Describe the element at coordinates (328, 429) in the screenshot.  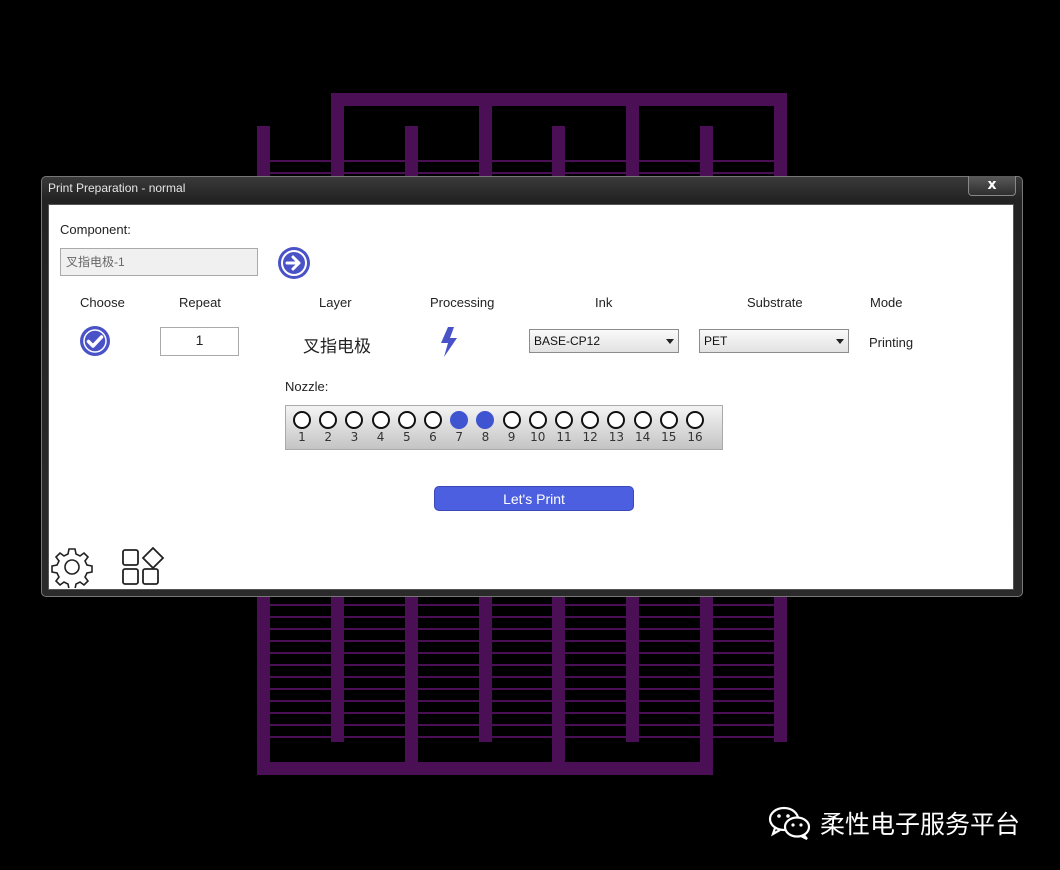
I see `nozzle-2: 2` at that location.